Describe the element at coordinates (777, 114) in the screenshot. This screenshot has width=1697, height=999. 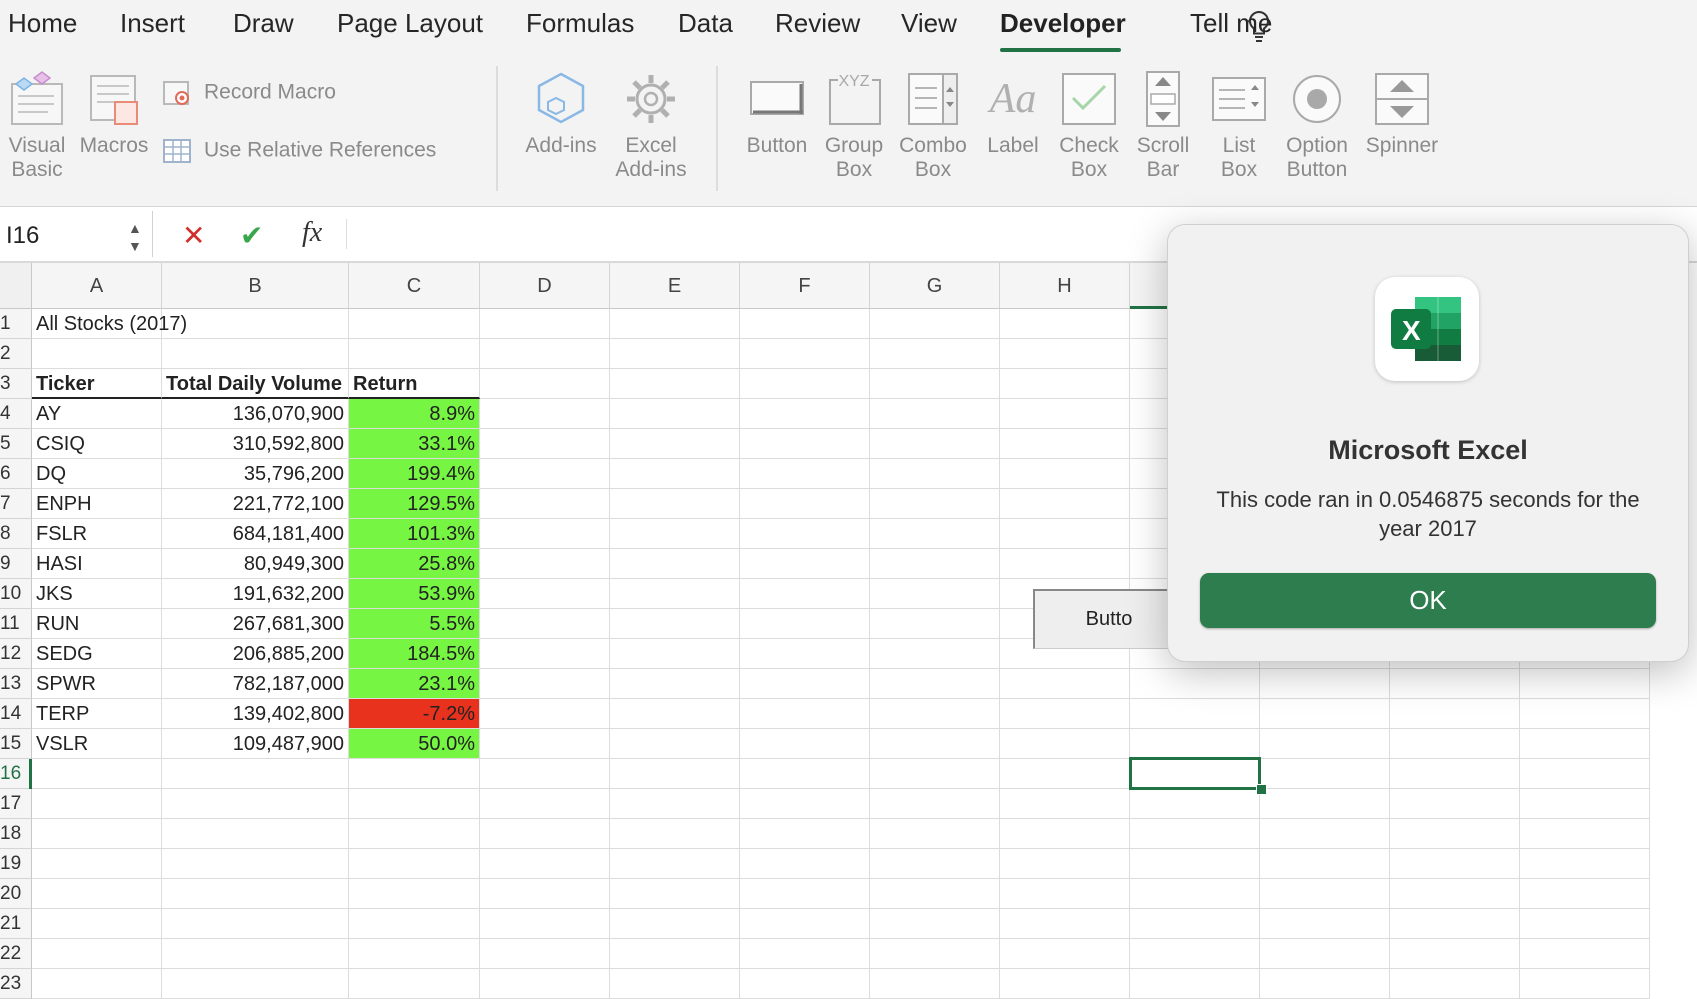
I see `form-control-button: Button` at that location.